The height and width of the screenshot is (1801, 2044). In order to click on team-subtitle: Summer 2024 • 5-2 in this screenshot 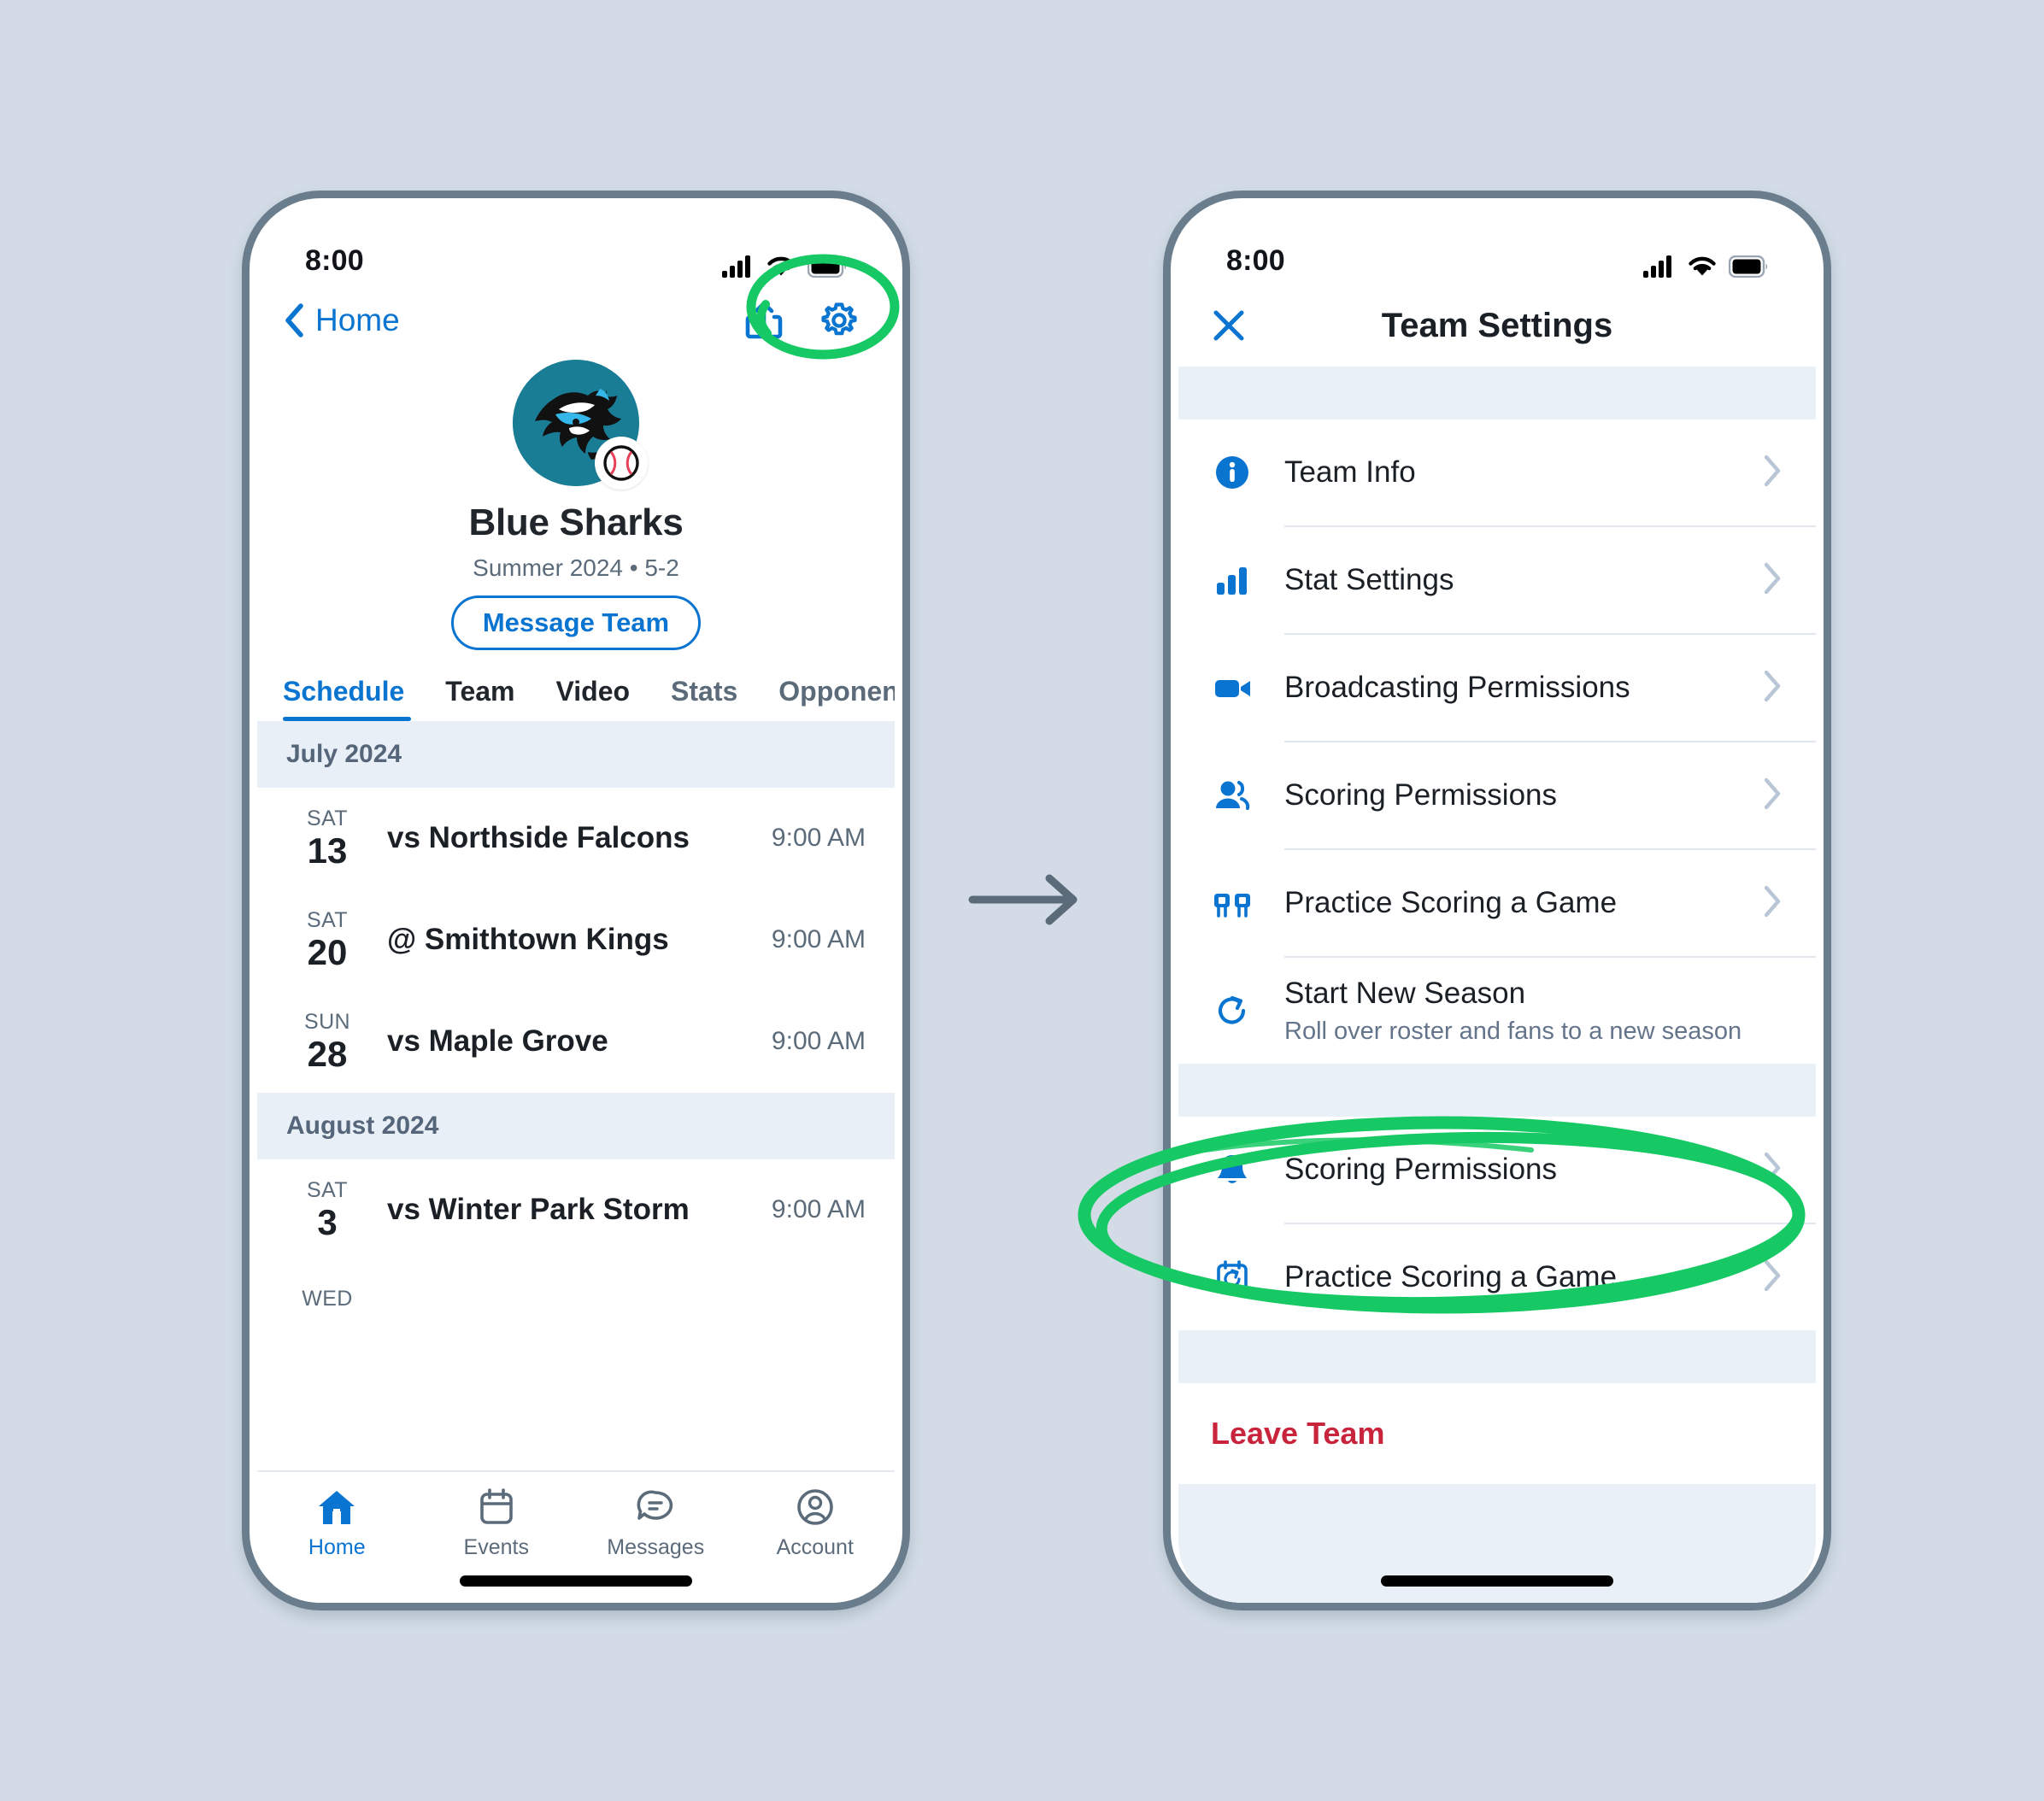, I will do `click(576, 568)`.